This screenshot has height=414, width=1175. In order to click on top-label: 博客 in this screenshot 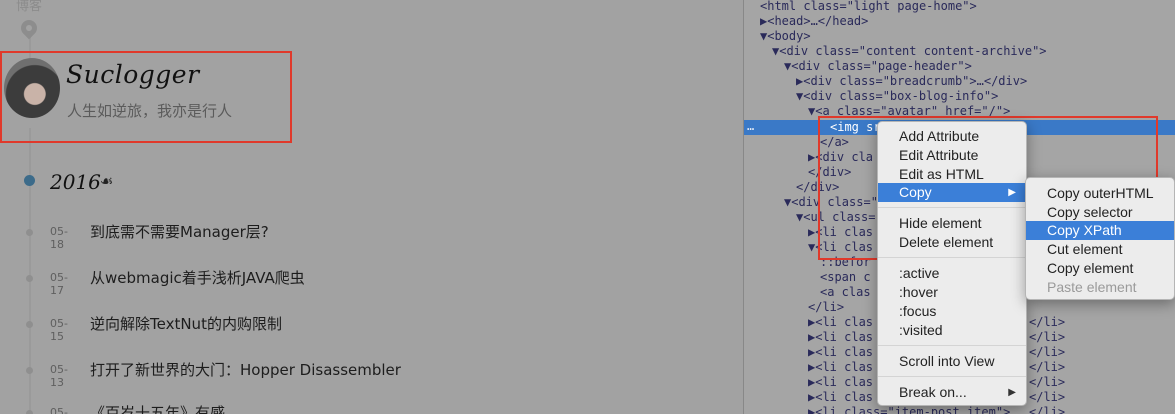, I will do `click(29, 7)`.